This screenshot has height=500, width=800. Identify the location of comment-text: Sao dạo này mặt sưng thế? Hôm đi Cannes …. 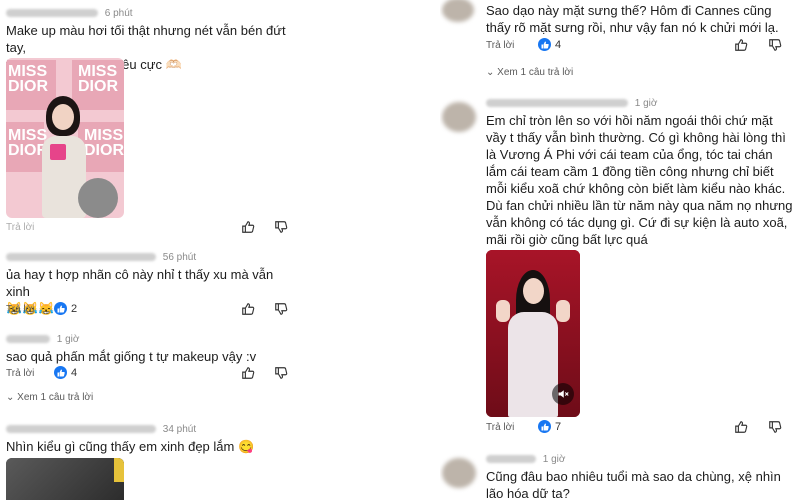
(632, 19).